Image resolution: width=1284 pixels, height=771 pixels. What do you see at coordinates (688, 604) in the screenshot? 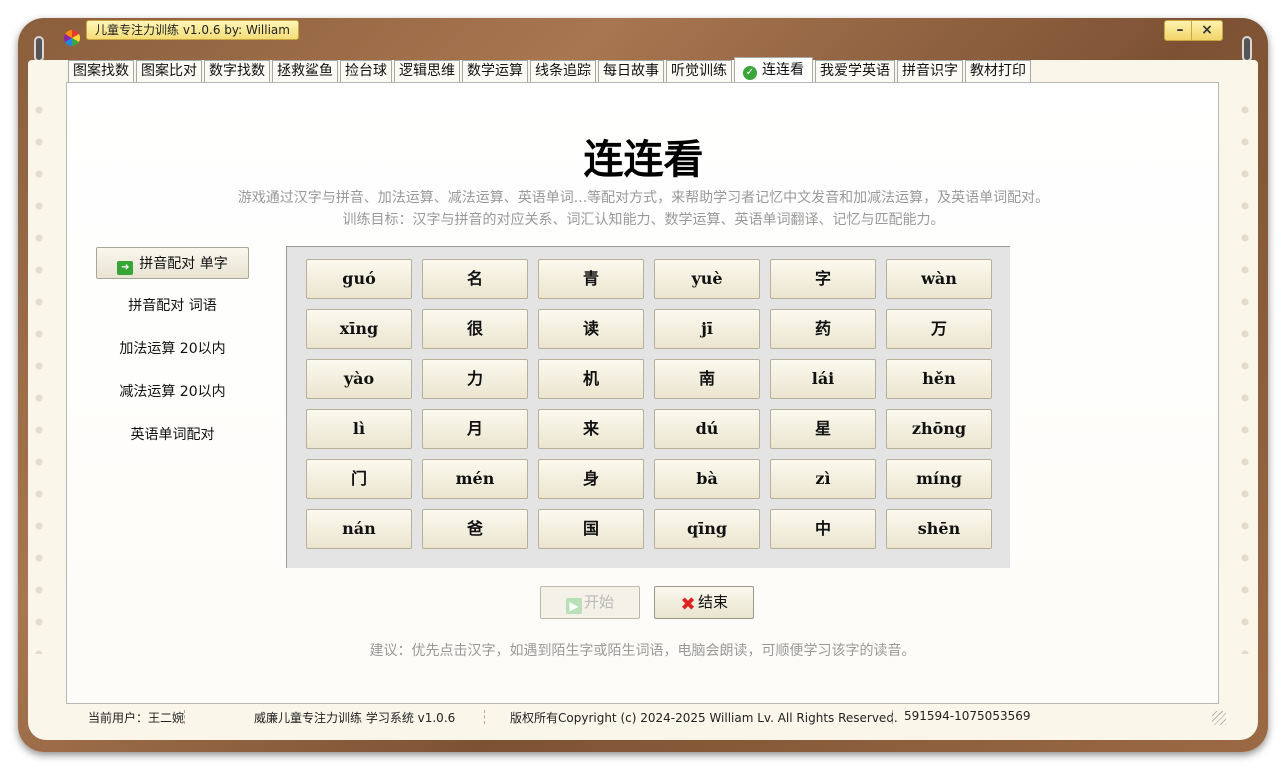
I see `close-x-icon: ✖` at bounding box center [688, 604].